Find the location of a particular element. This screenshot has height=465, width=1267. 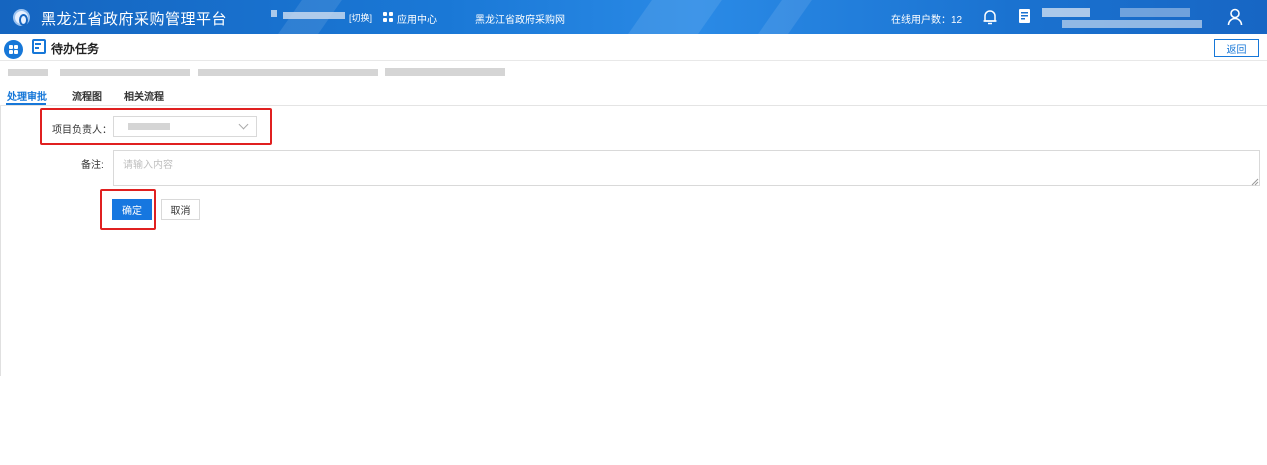

tab-flowchart: 流程图 is located at coordinates (87, 95).